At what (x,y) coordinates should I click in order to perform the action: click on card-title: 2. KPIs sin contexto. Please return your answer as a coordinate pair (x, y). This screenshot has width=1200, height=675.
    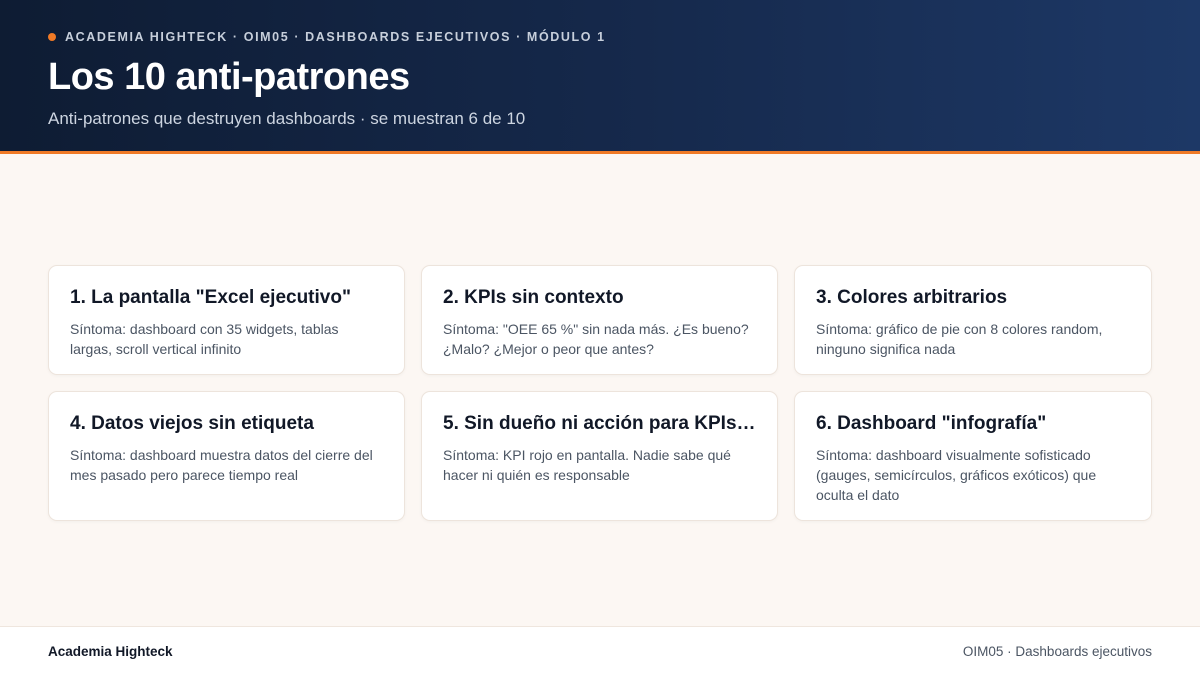
    Looking at the image, I should click on (533, 297).